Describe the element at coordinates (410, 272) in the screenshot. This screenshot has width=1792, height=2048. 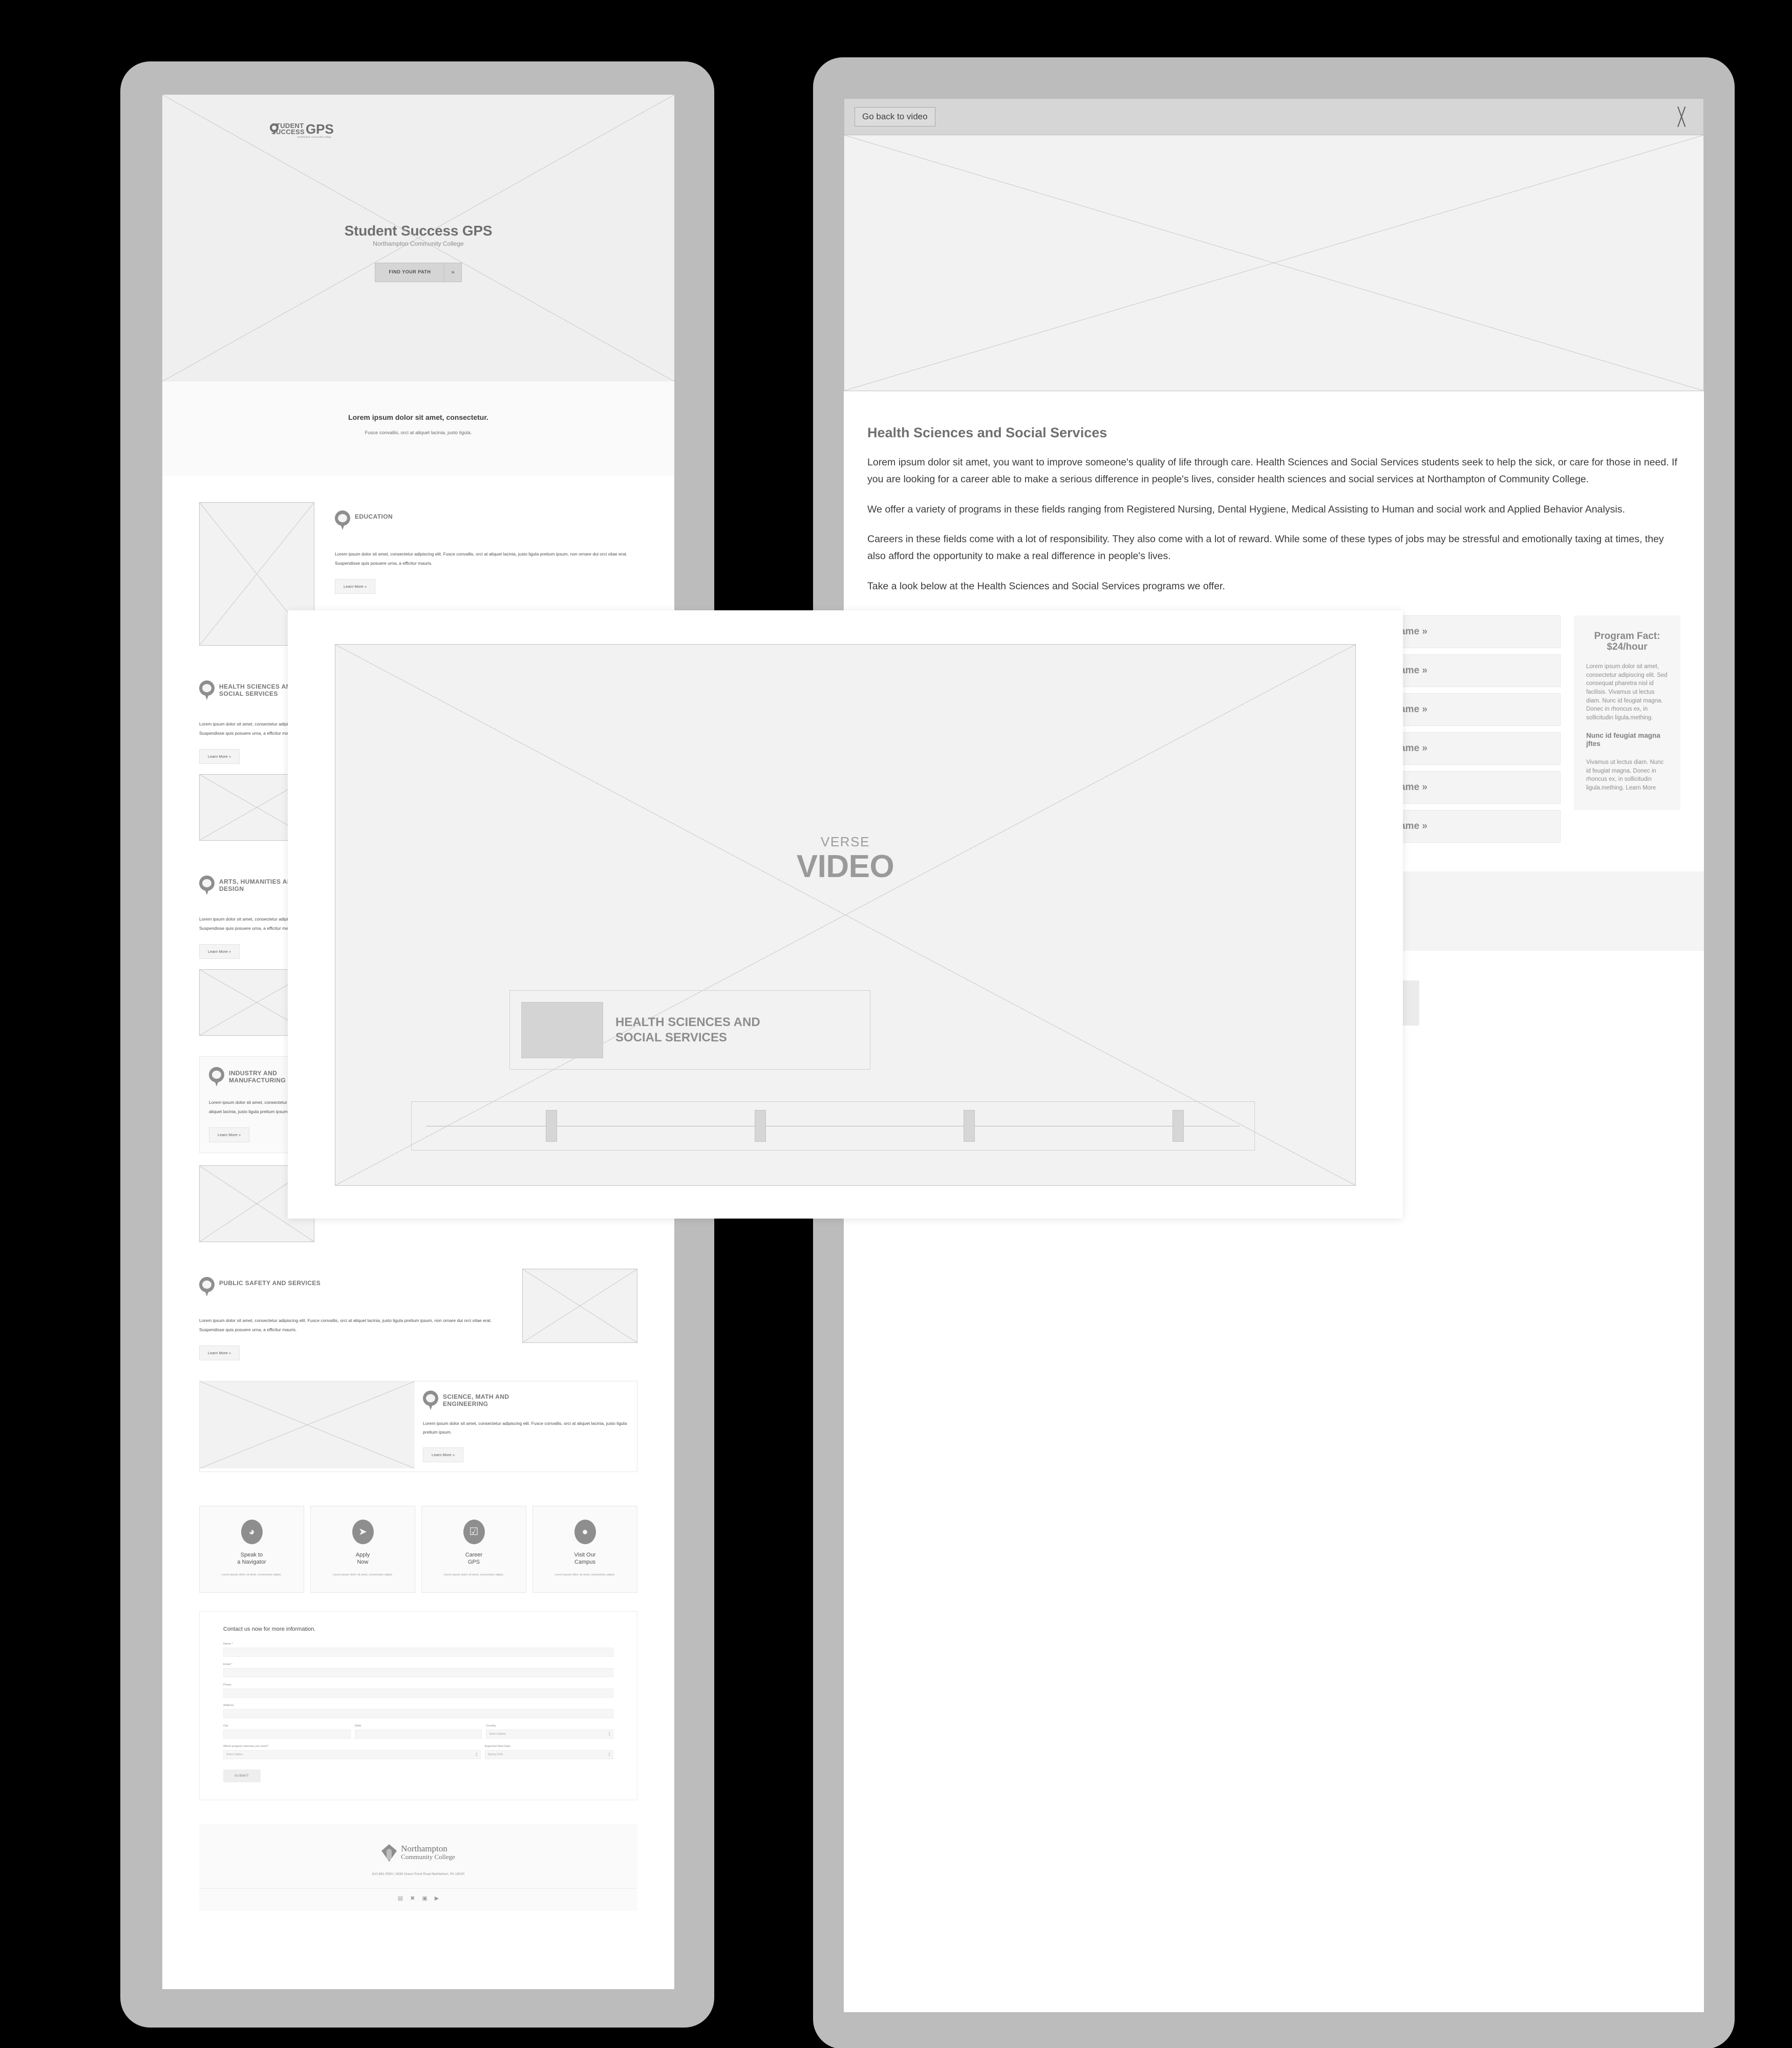
I see `find-your-path-button: FIND YOUR PATH` at that location.